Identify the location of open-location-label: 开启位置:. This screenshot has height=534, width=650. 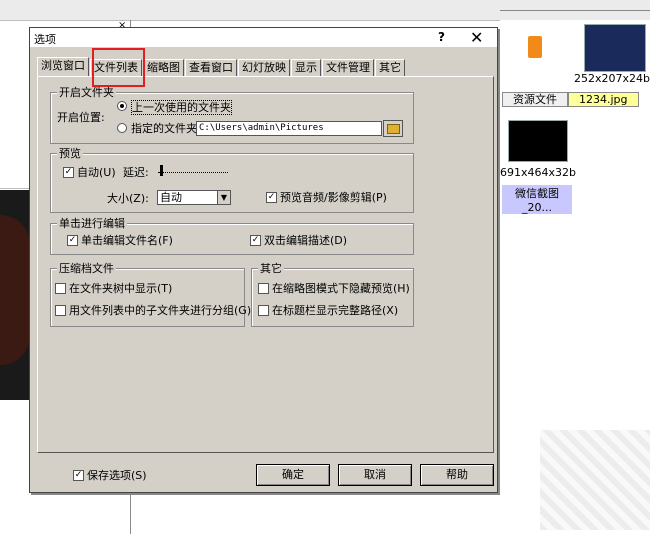
(81, 117).